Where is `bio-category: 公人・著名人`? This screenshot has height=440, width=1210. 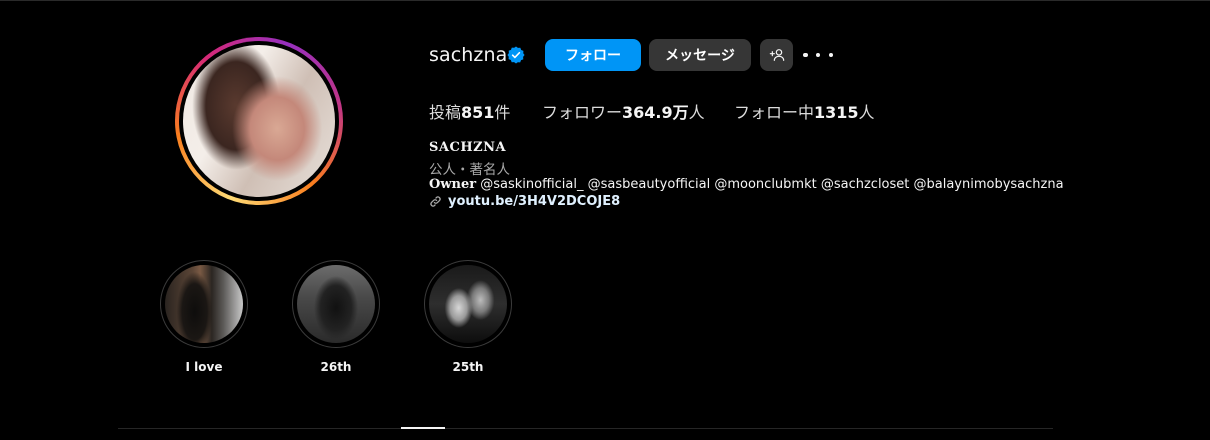 bio-category: 公人・著名人 is located at coordinates (469, 170).